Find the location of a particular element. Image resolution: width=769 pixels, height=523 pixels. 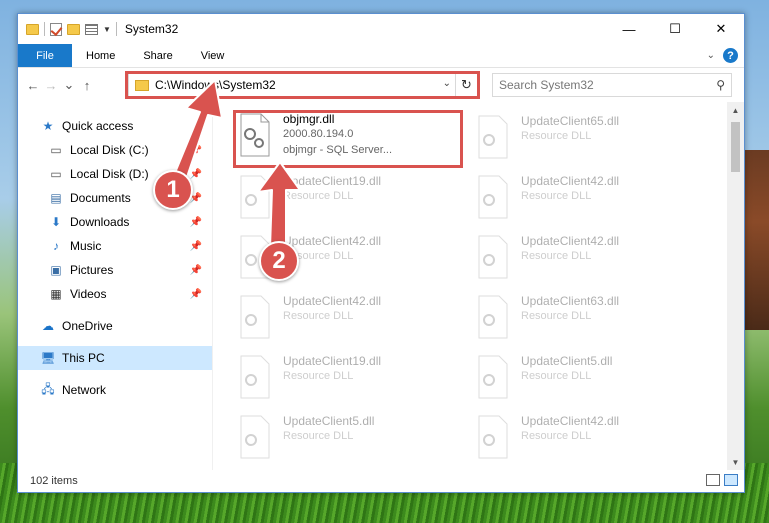

star-icon: ★ is located at coordinates (48, 126).